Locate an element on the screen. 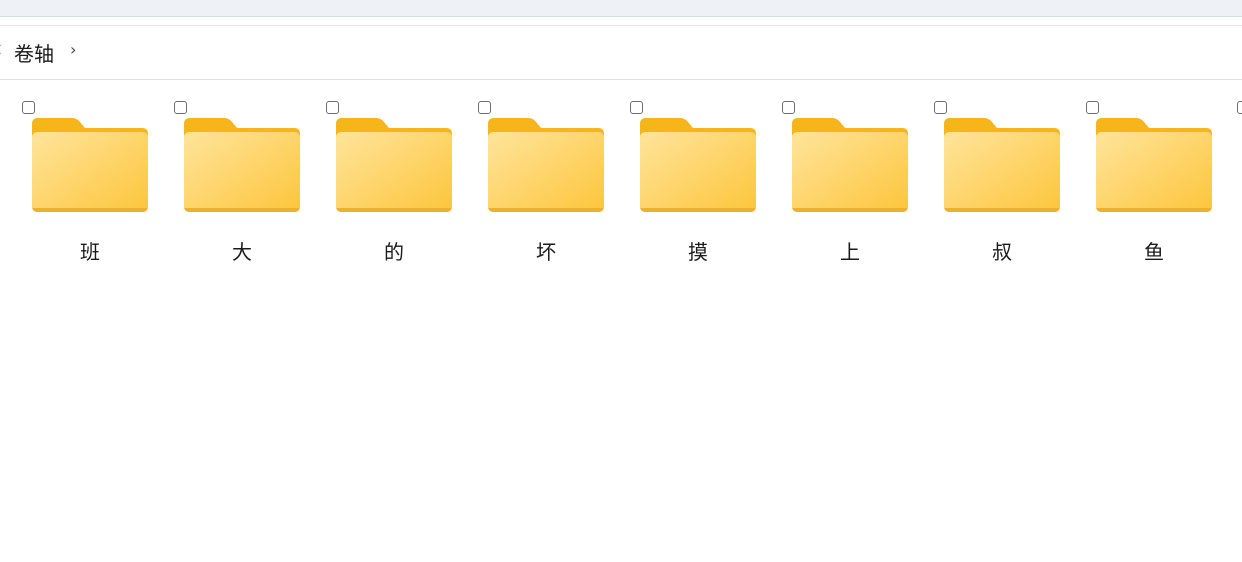 The width and height of the screenshot is (1242, 562). folder-item: 鱼 is located at coordinates (1154, 184).